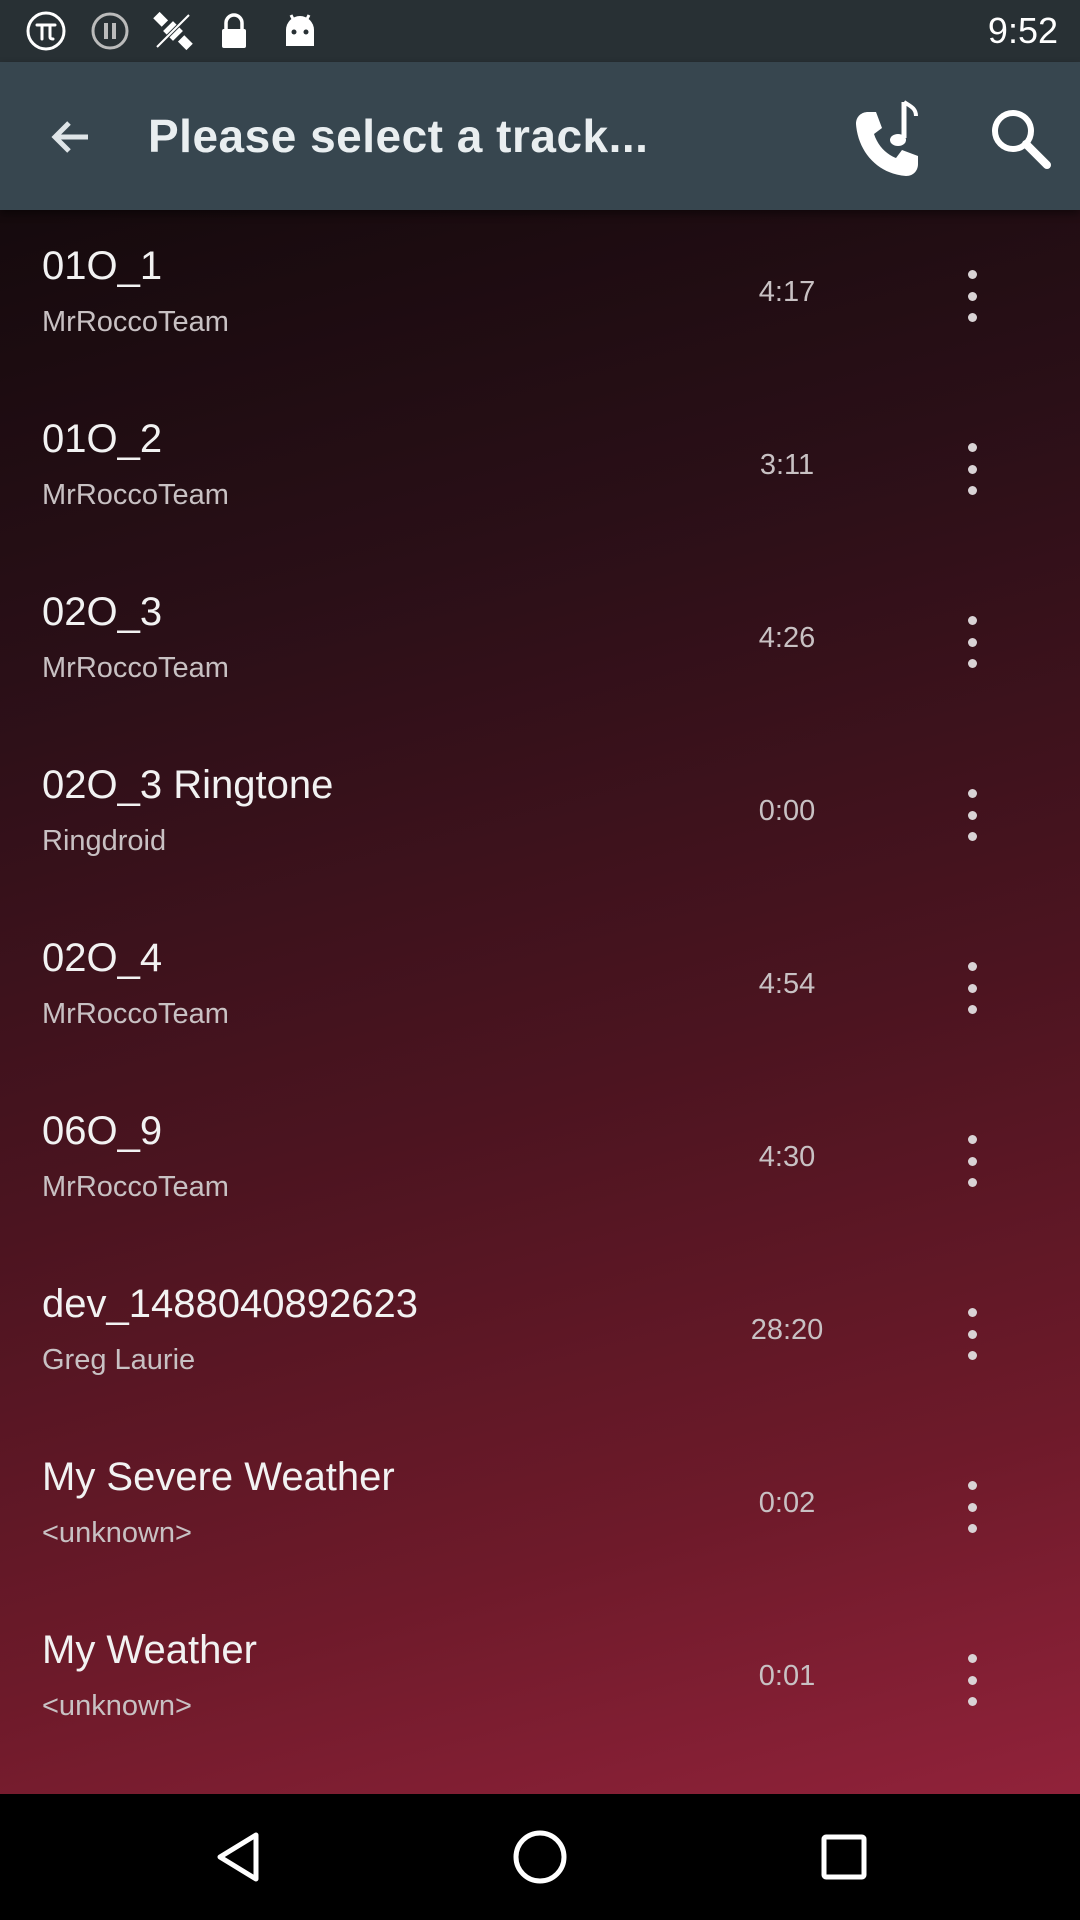  Describe the element at coordinates (104, 841) in the screenshot. I see `track-artist: Ringdroid` at that location.